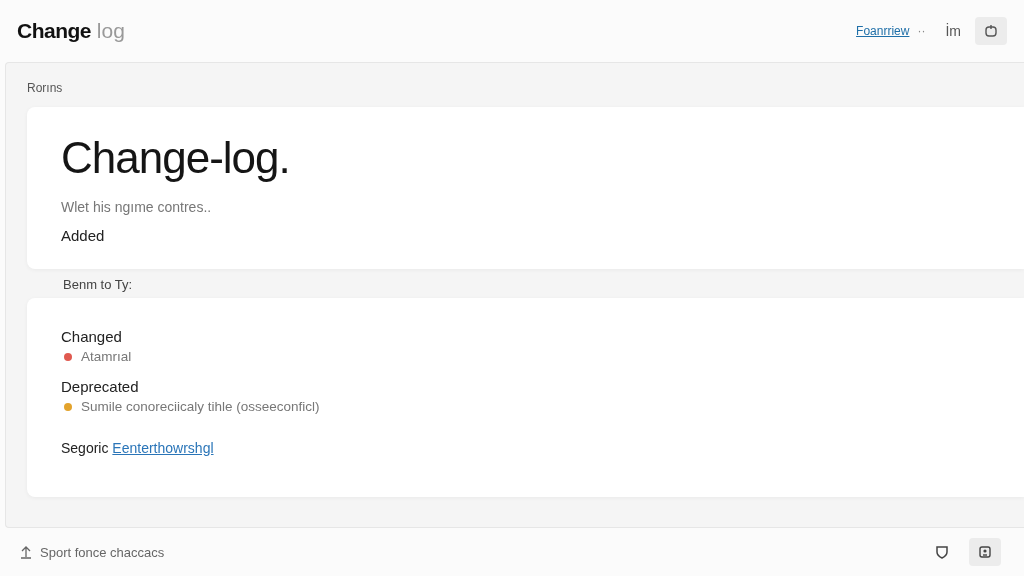 The width and height of the screenshot is (1024, 576). What do you see at coordinates (98, 284) in the screenshot?
I see `section-label: Benm to Ty:` at bounding box center [98, 284].